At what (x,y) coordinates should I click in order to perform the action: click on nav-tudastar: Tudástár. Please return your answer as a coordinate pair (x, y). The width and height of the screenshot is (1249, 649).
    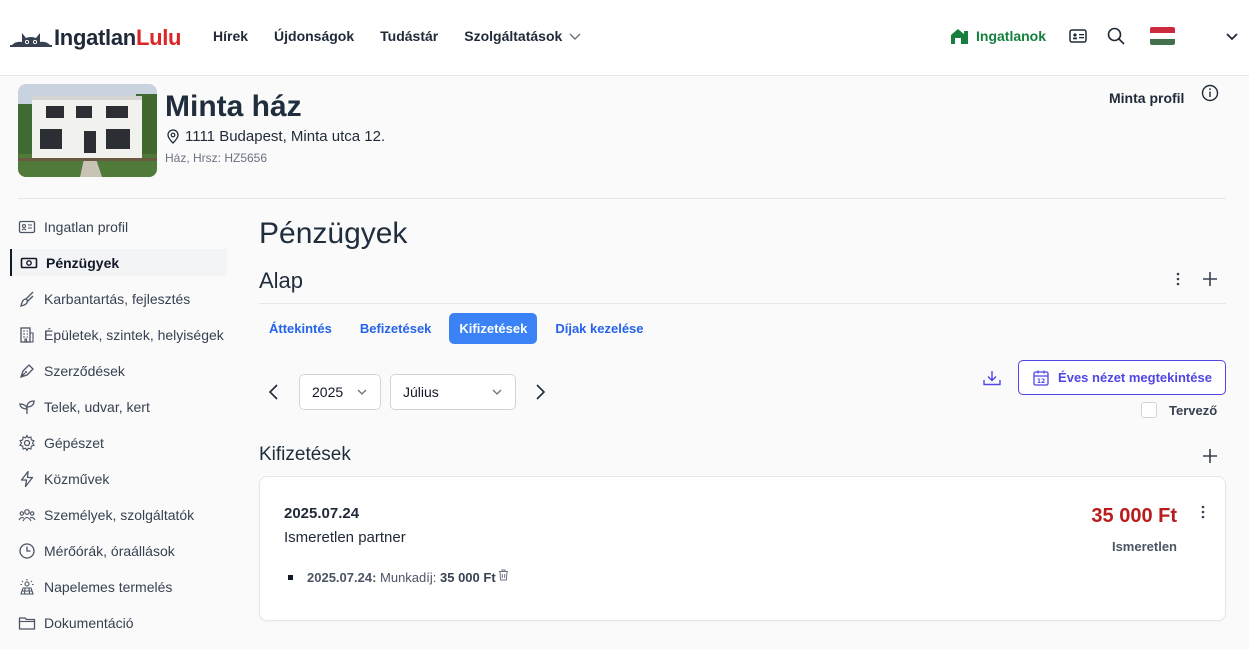
    Looking at the image, I should click on (409, 36).